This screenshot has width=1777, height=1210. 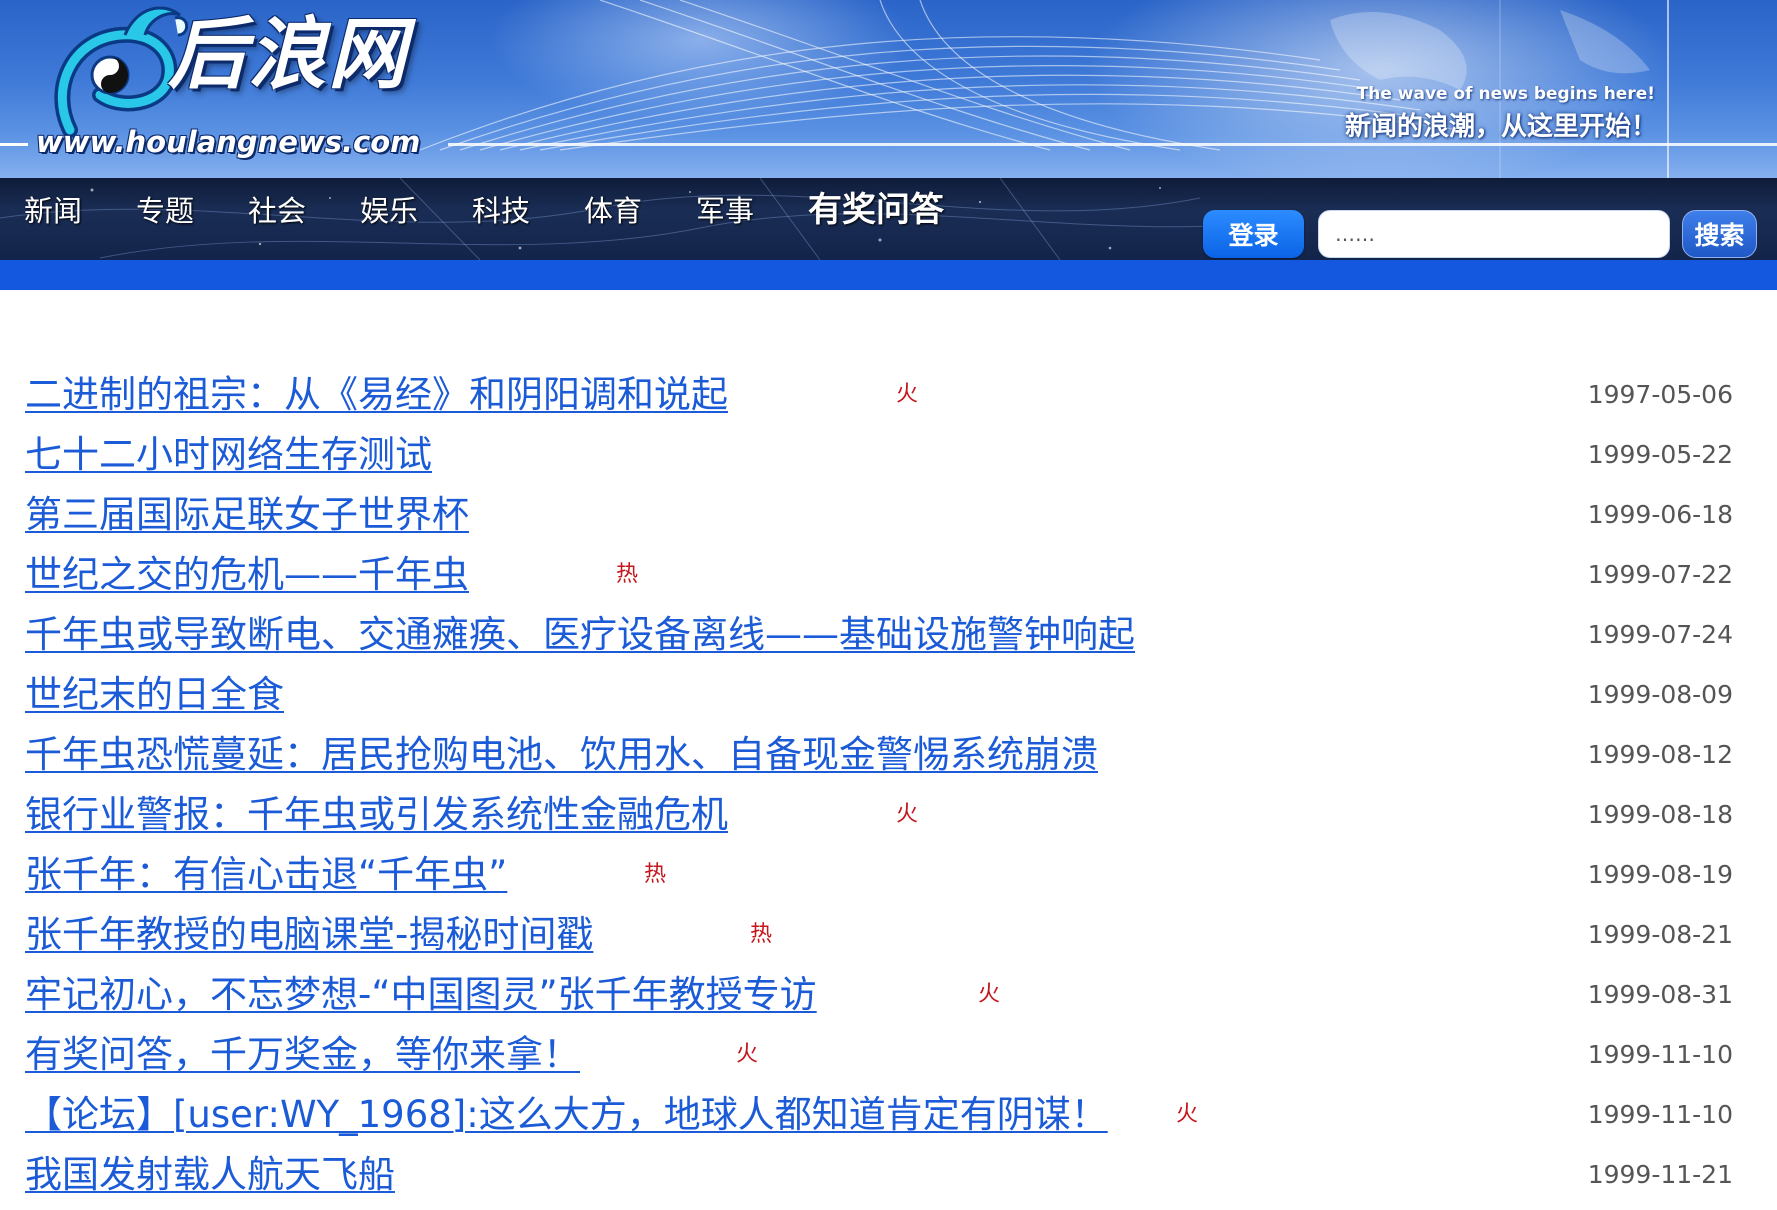 What do you see at coordinates (376, 815) in the screenshot?
I see `news-title-link: 银行业警报：千年虫或引发系统性金融危机` at bounding box center [376, 815].